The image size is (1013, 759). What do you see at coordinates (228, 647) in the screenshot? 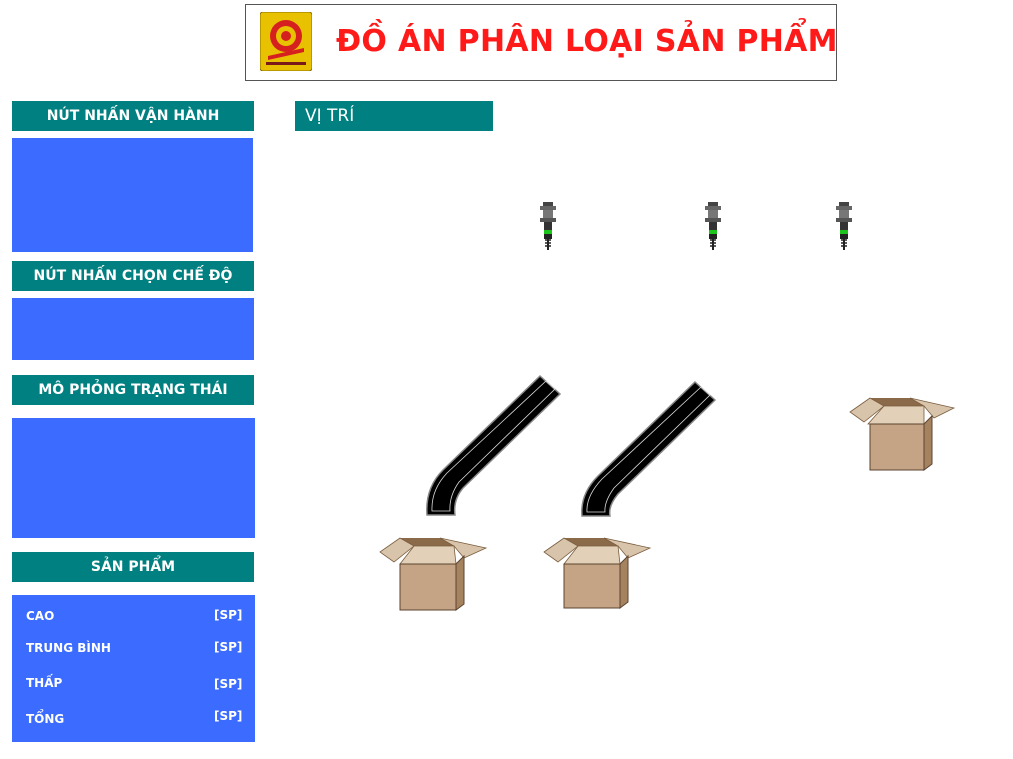
I see `product-value-medium: [SP]` at bounding box center [228, 647].